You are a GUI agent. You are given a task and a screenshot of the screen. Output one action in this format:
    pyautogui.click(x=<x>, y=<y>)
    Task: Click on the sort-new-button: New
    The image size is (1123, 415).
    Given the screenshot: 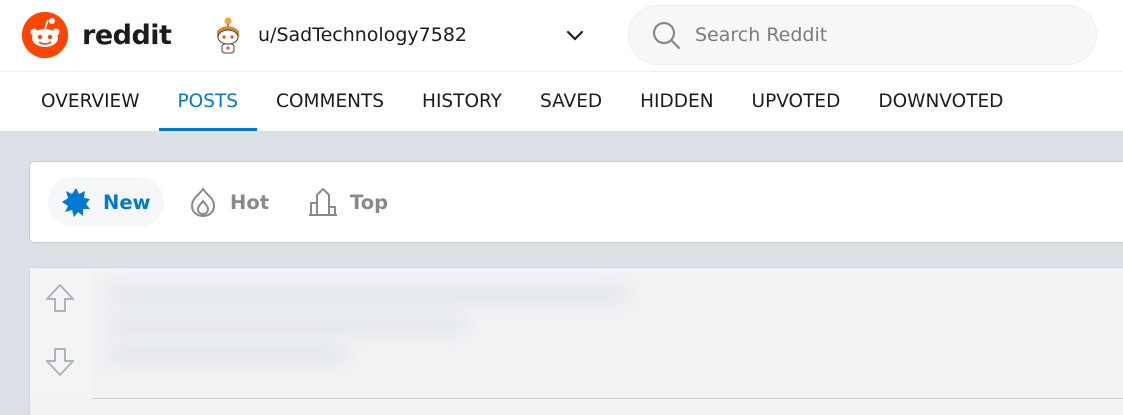 What is the action you would take?
    pyautogui.click(x=106, y=202)
    